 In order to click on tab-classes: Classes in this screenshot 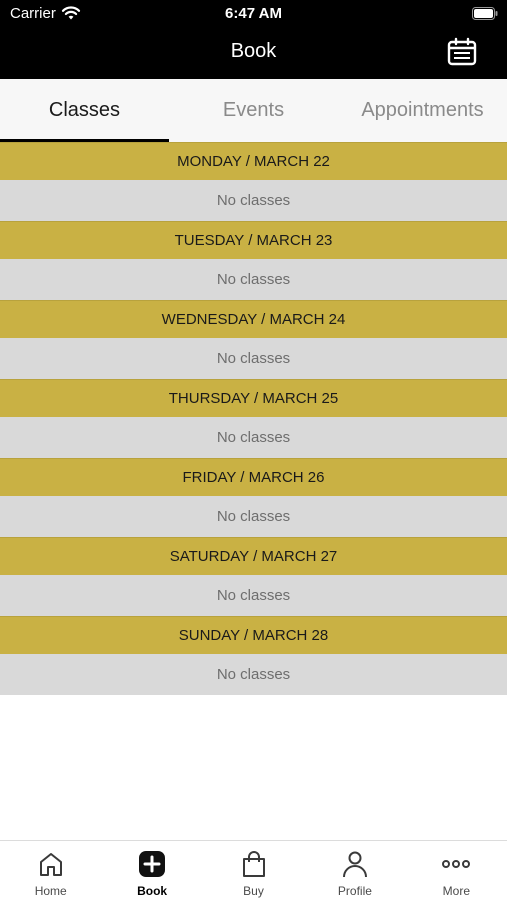, I will do `click(84, 110)`.